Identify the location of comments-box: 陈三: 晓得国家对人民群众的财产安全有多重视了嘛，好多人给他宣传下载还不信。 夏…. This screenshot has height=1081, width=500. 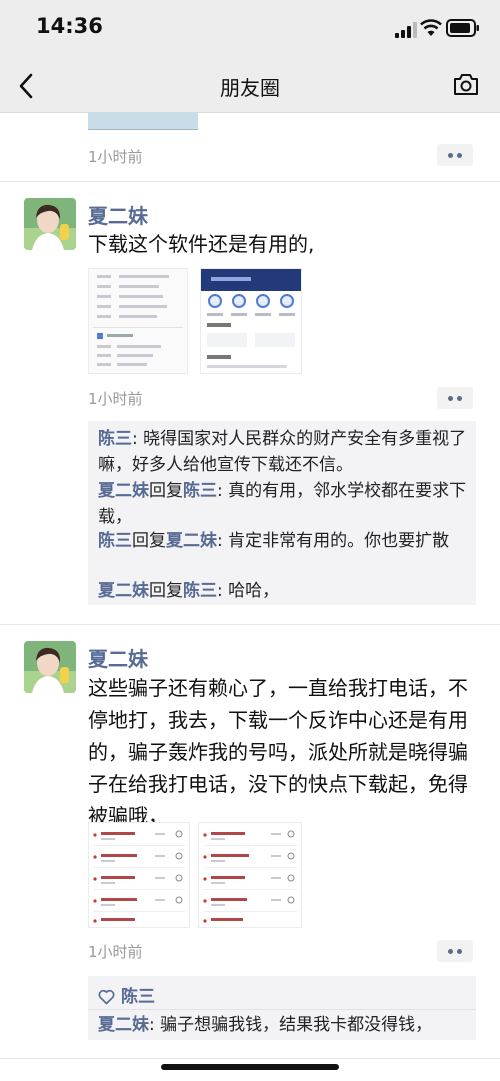
(282, 513).